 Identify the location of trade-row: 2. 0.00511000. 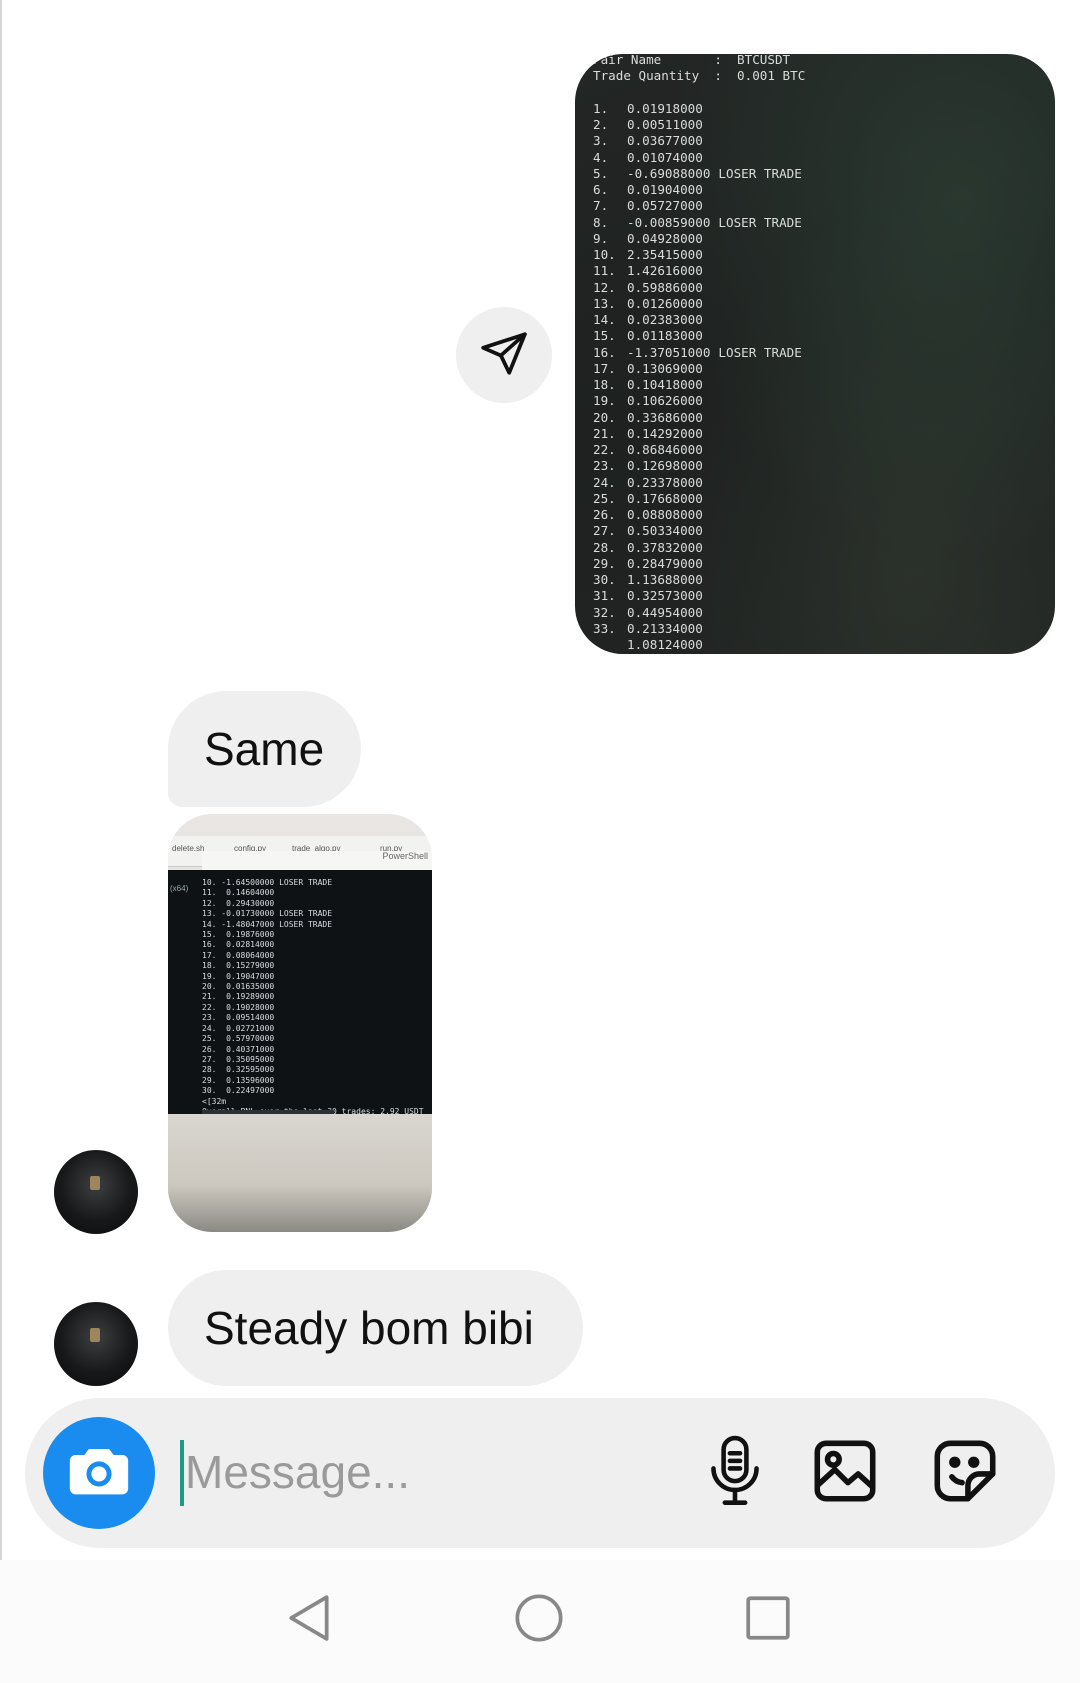
(819, 125).